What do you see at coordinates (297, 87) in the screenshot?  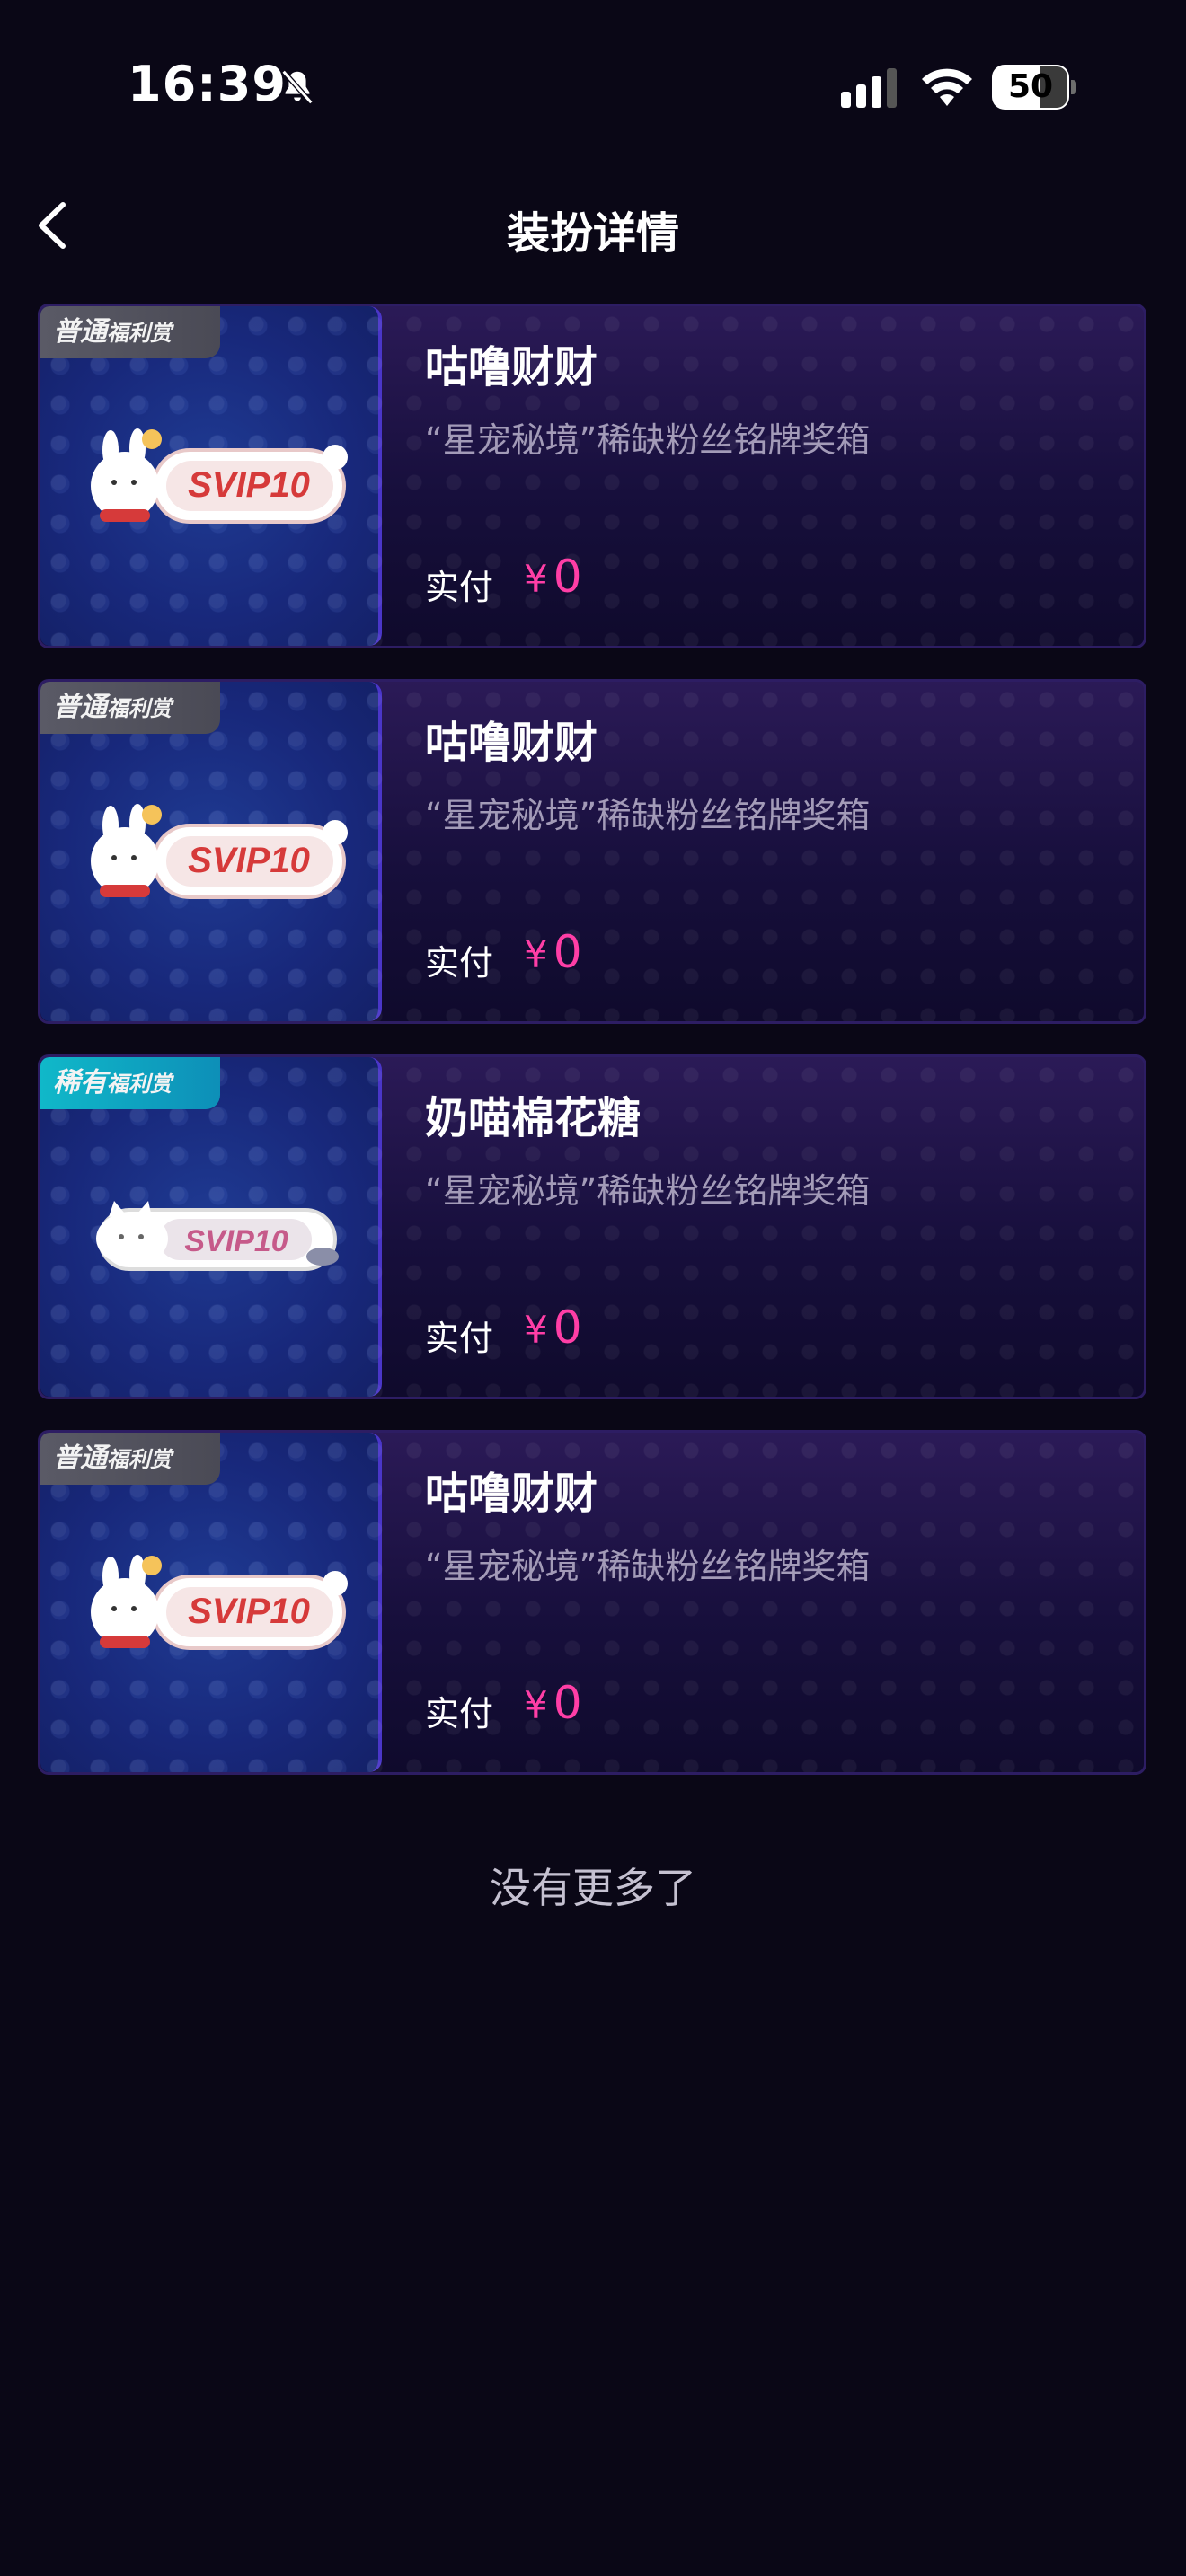 I see `bell-muted-icon` at bounding box center [297, 87].